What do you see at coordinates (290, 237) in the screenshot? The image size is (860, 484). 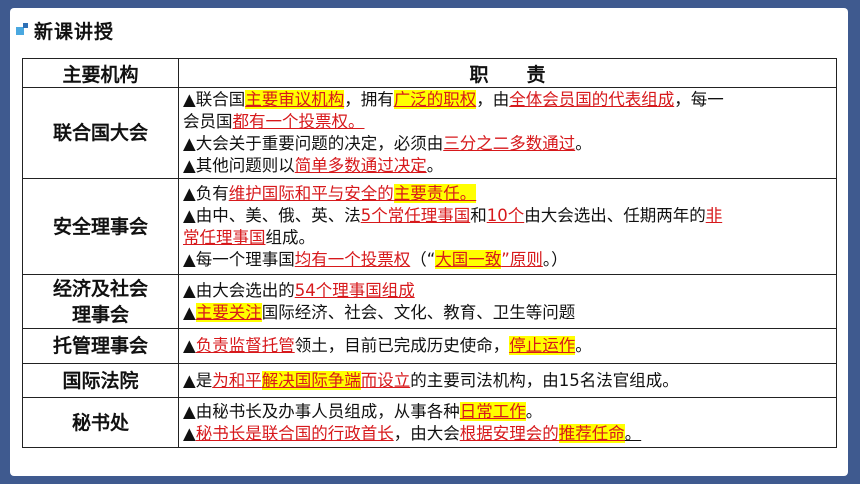 I see `duty-text: 组成。` at bounding box center [290, 237].